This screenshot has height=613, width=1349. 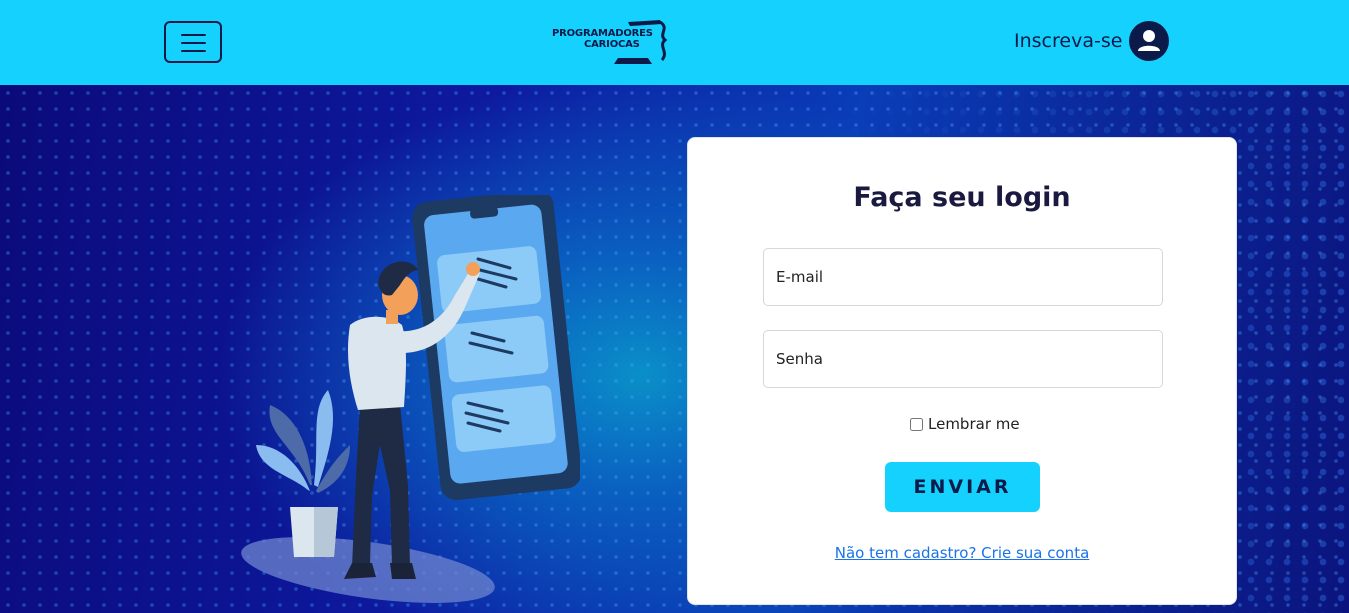 I want to click on password-field, so click(x=963, y=359).